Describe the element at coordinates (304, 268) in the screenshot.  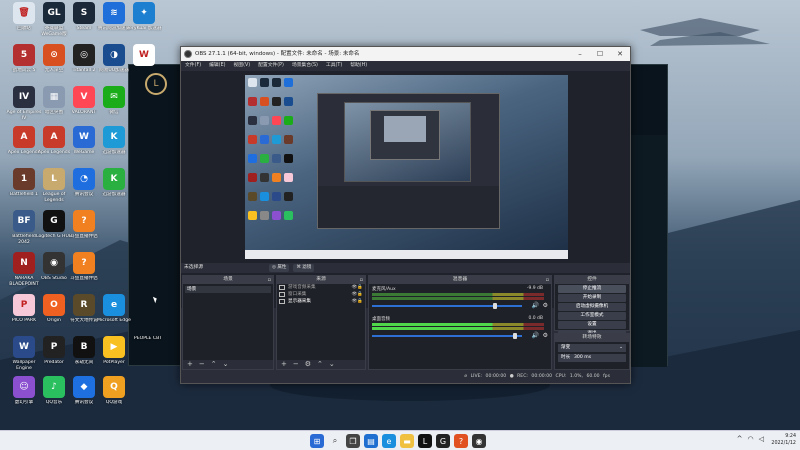
I see `filters-button: ⌘ 滤镜` at that location.